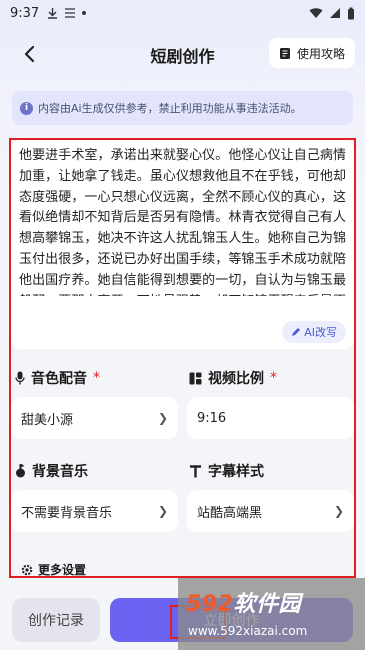 This screenshot has width=365, height=650. I want to click on signal-icon, so click(335, 13).